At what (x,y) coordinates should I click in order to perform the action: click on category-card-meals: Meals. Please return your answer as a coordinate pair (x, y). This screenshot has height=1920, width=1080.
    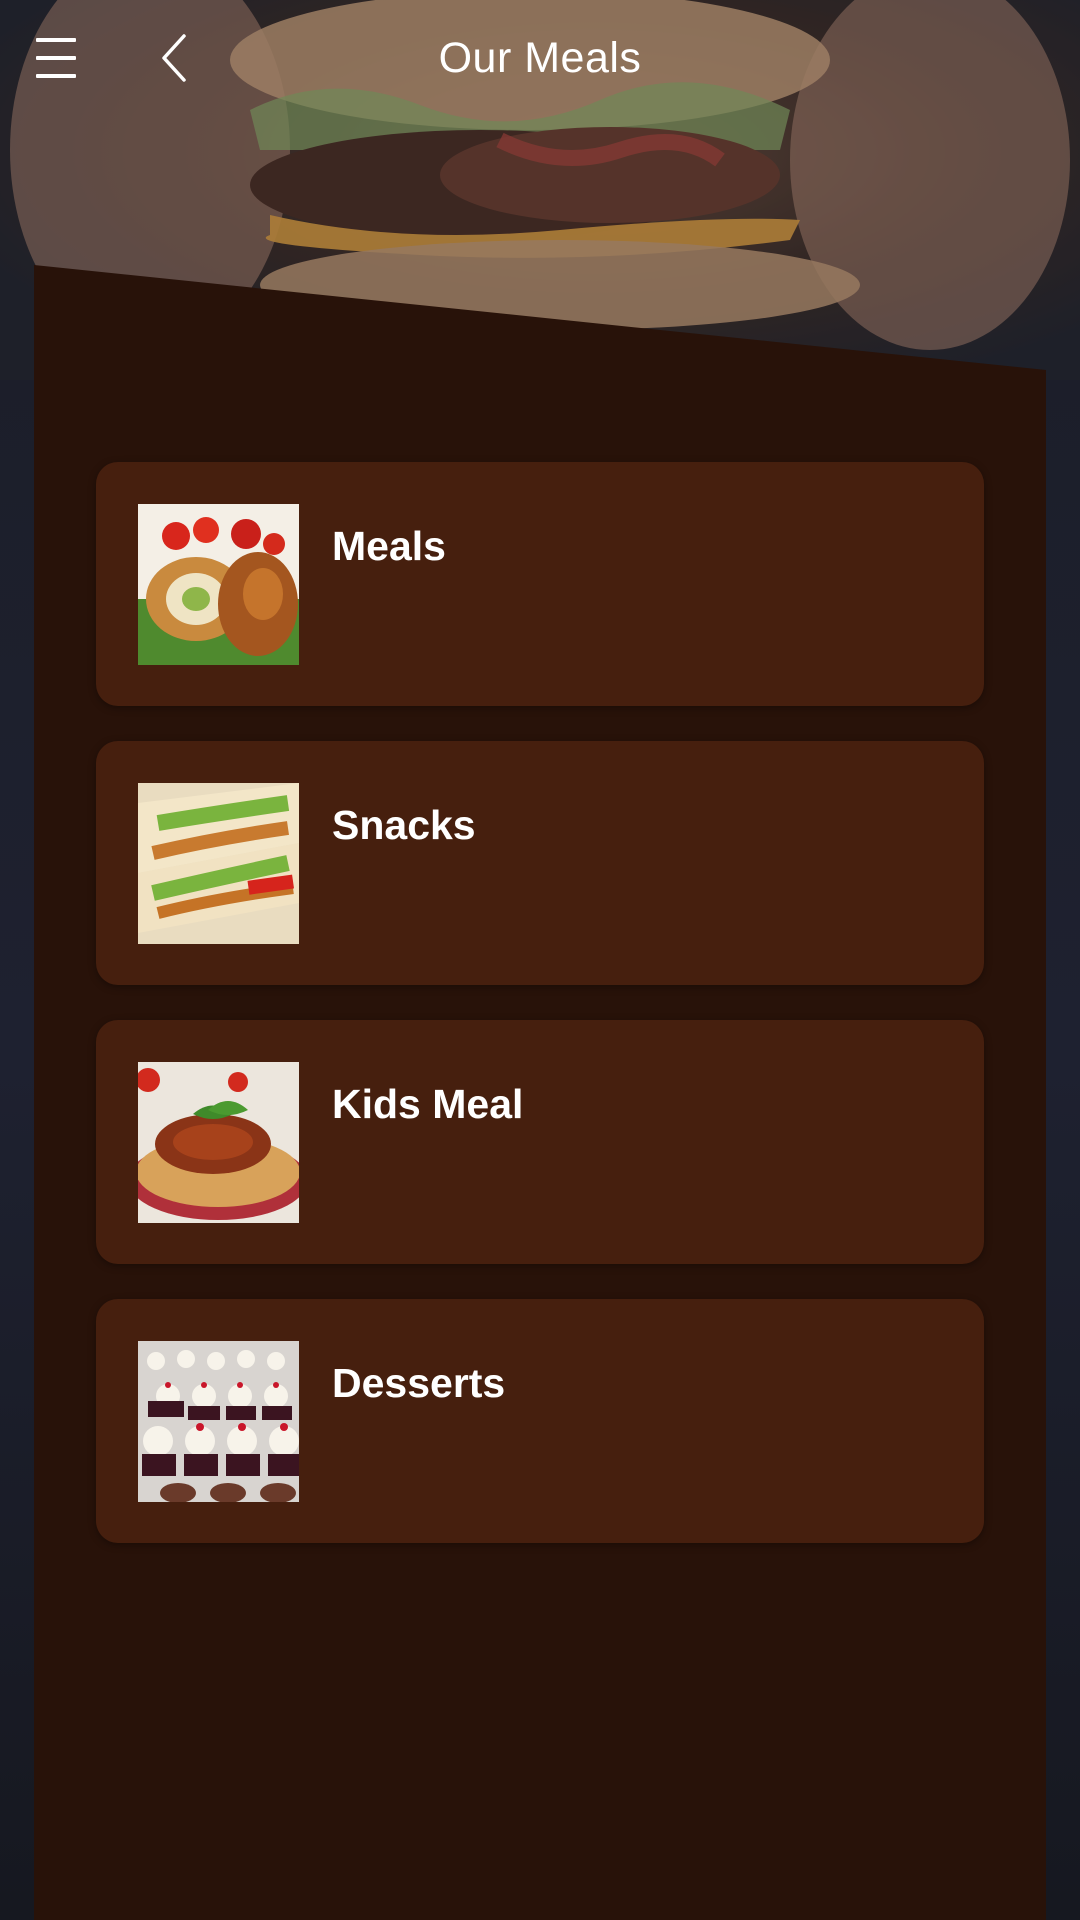
    Looking at the image, I should click on (540, 584).